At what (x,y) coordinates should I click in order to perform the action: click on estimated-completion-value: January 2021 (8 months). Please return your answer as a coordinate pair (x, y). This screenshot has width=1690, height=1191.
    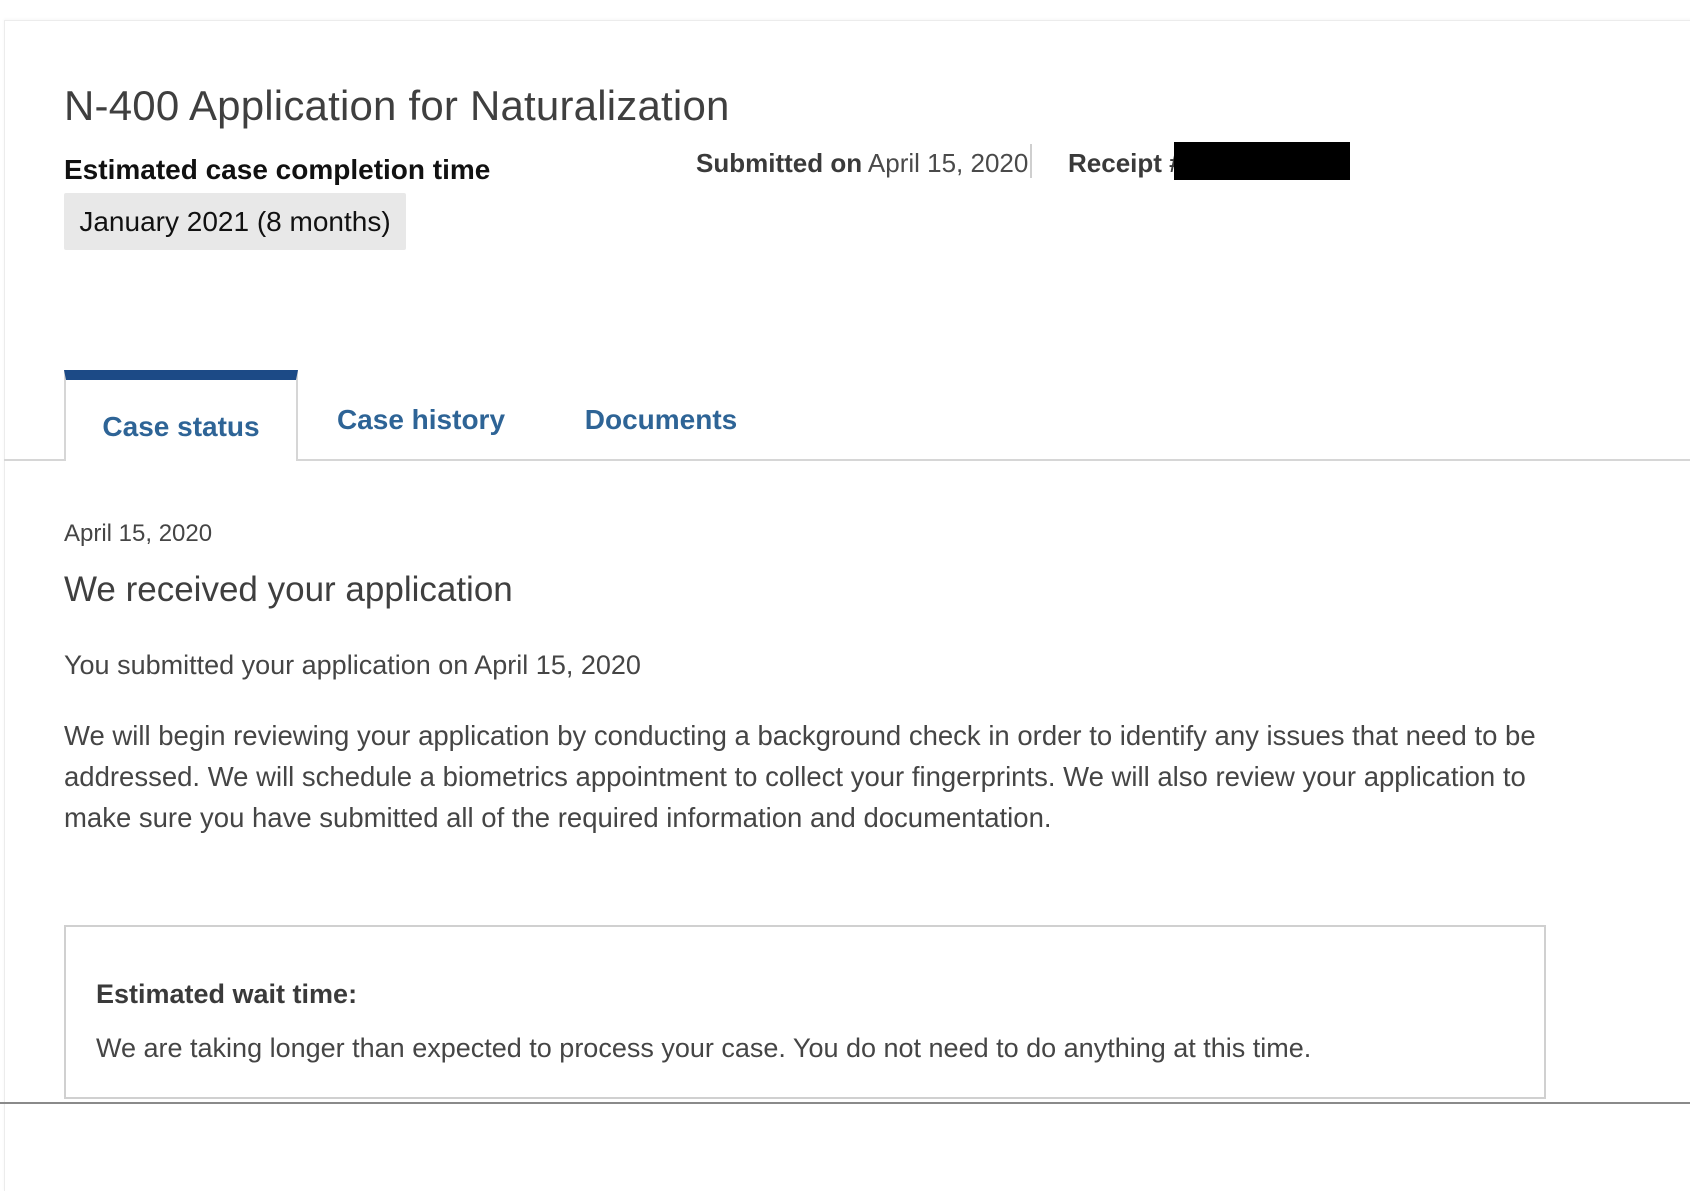
    Looking at the image, I should click on (235, 221).